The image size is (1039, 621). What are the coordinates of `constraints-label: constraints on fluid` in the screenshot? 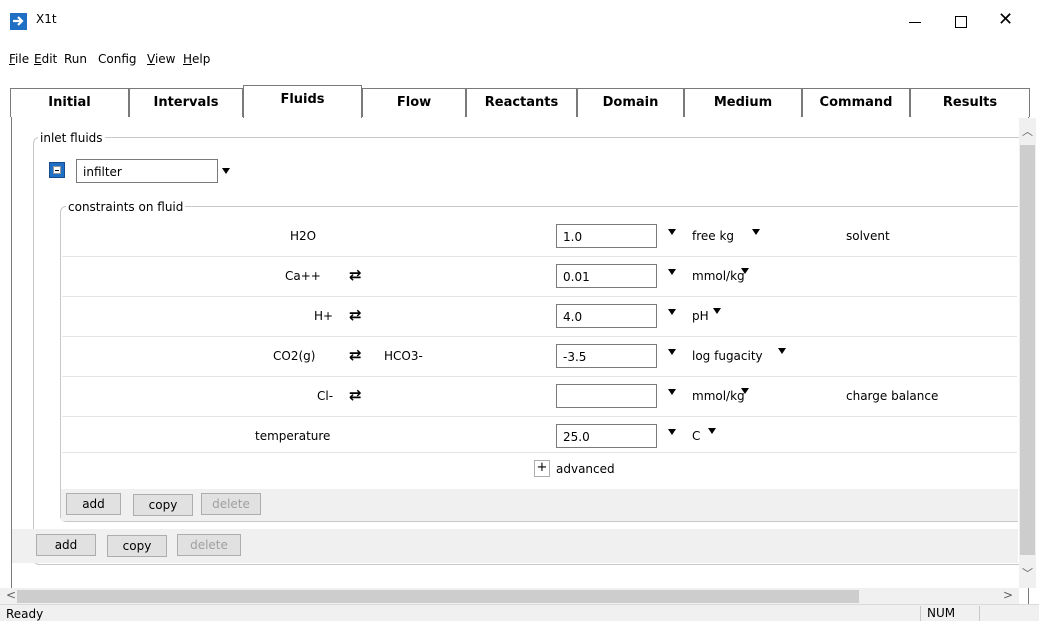 It's located at (126, 207).